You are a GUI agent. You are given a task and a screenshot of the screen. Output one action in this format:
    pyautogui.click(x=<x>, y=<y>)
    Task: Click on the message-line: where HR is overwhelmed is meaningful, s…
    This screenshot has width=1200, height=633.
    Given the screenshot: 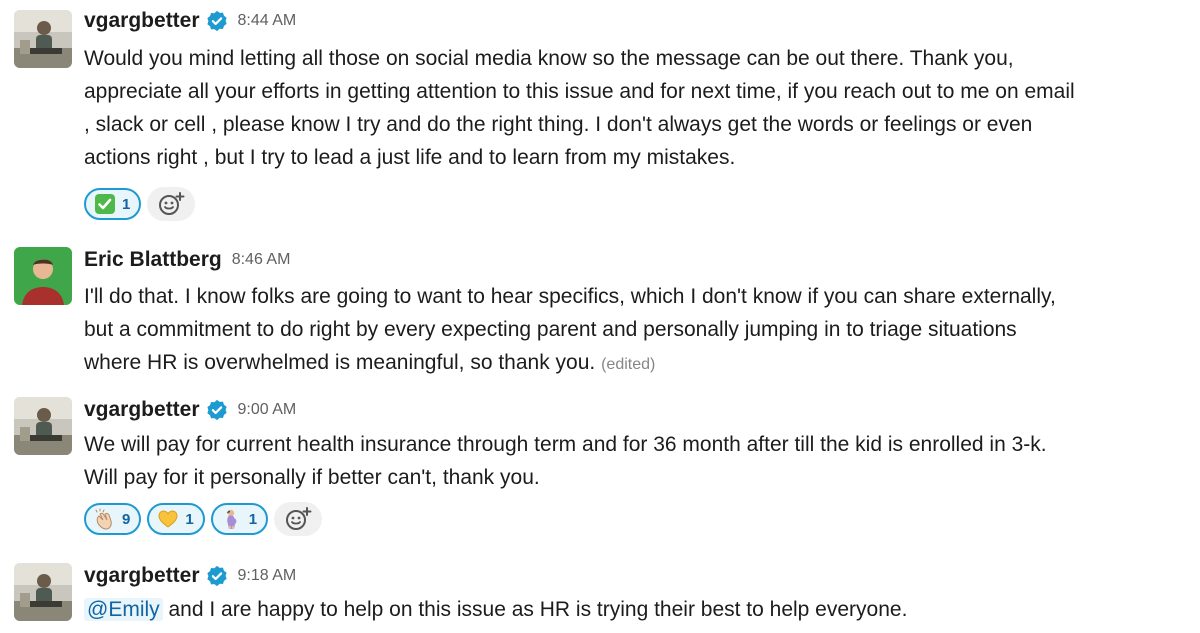 What is the action you would take?
    pyautogui.click(x=640, y=362)
    